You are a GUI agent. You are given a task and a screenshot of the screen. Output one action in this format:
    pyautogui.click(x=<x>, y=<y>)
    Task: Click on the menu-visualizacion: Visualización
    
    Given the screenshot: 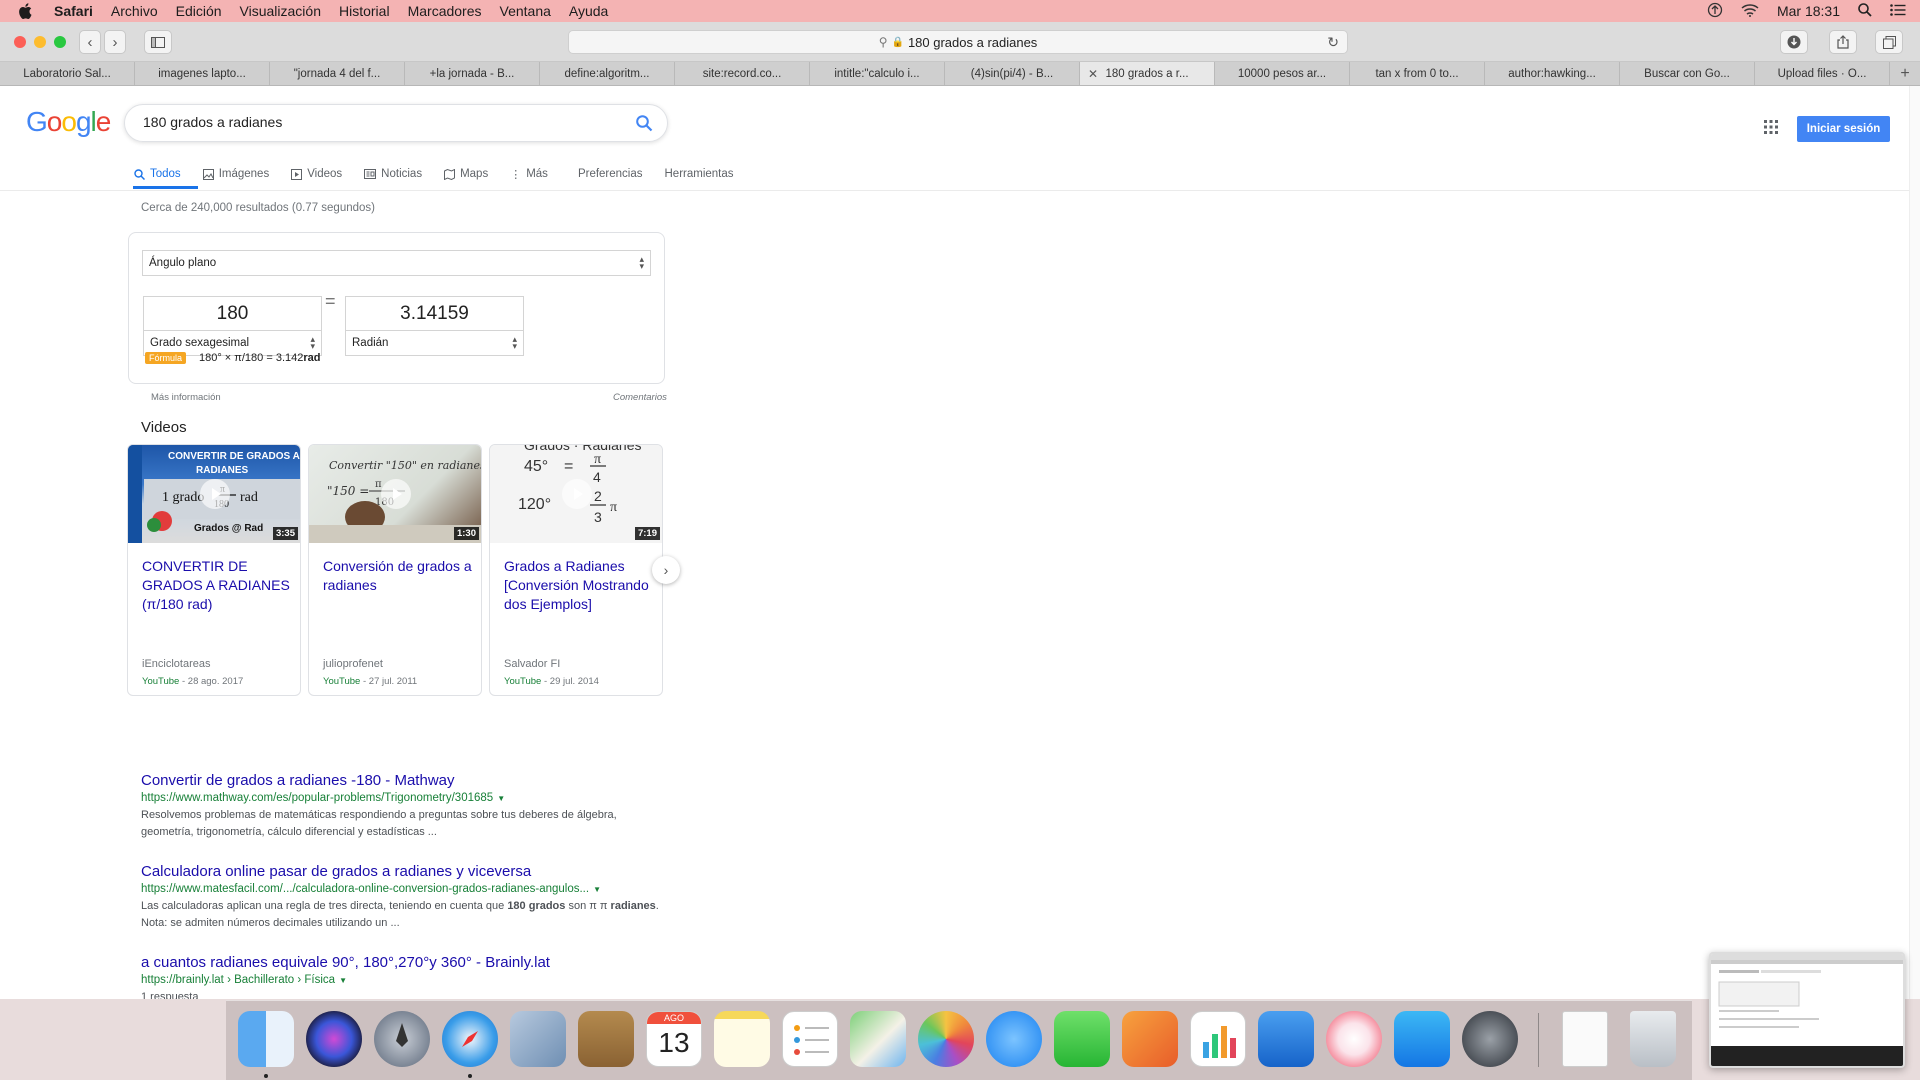 What is the action you would take?
    pyautogui.click(x=280, y=11)
    